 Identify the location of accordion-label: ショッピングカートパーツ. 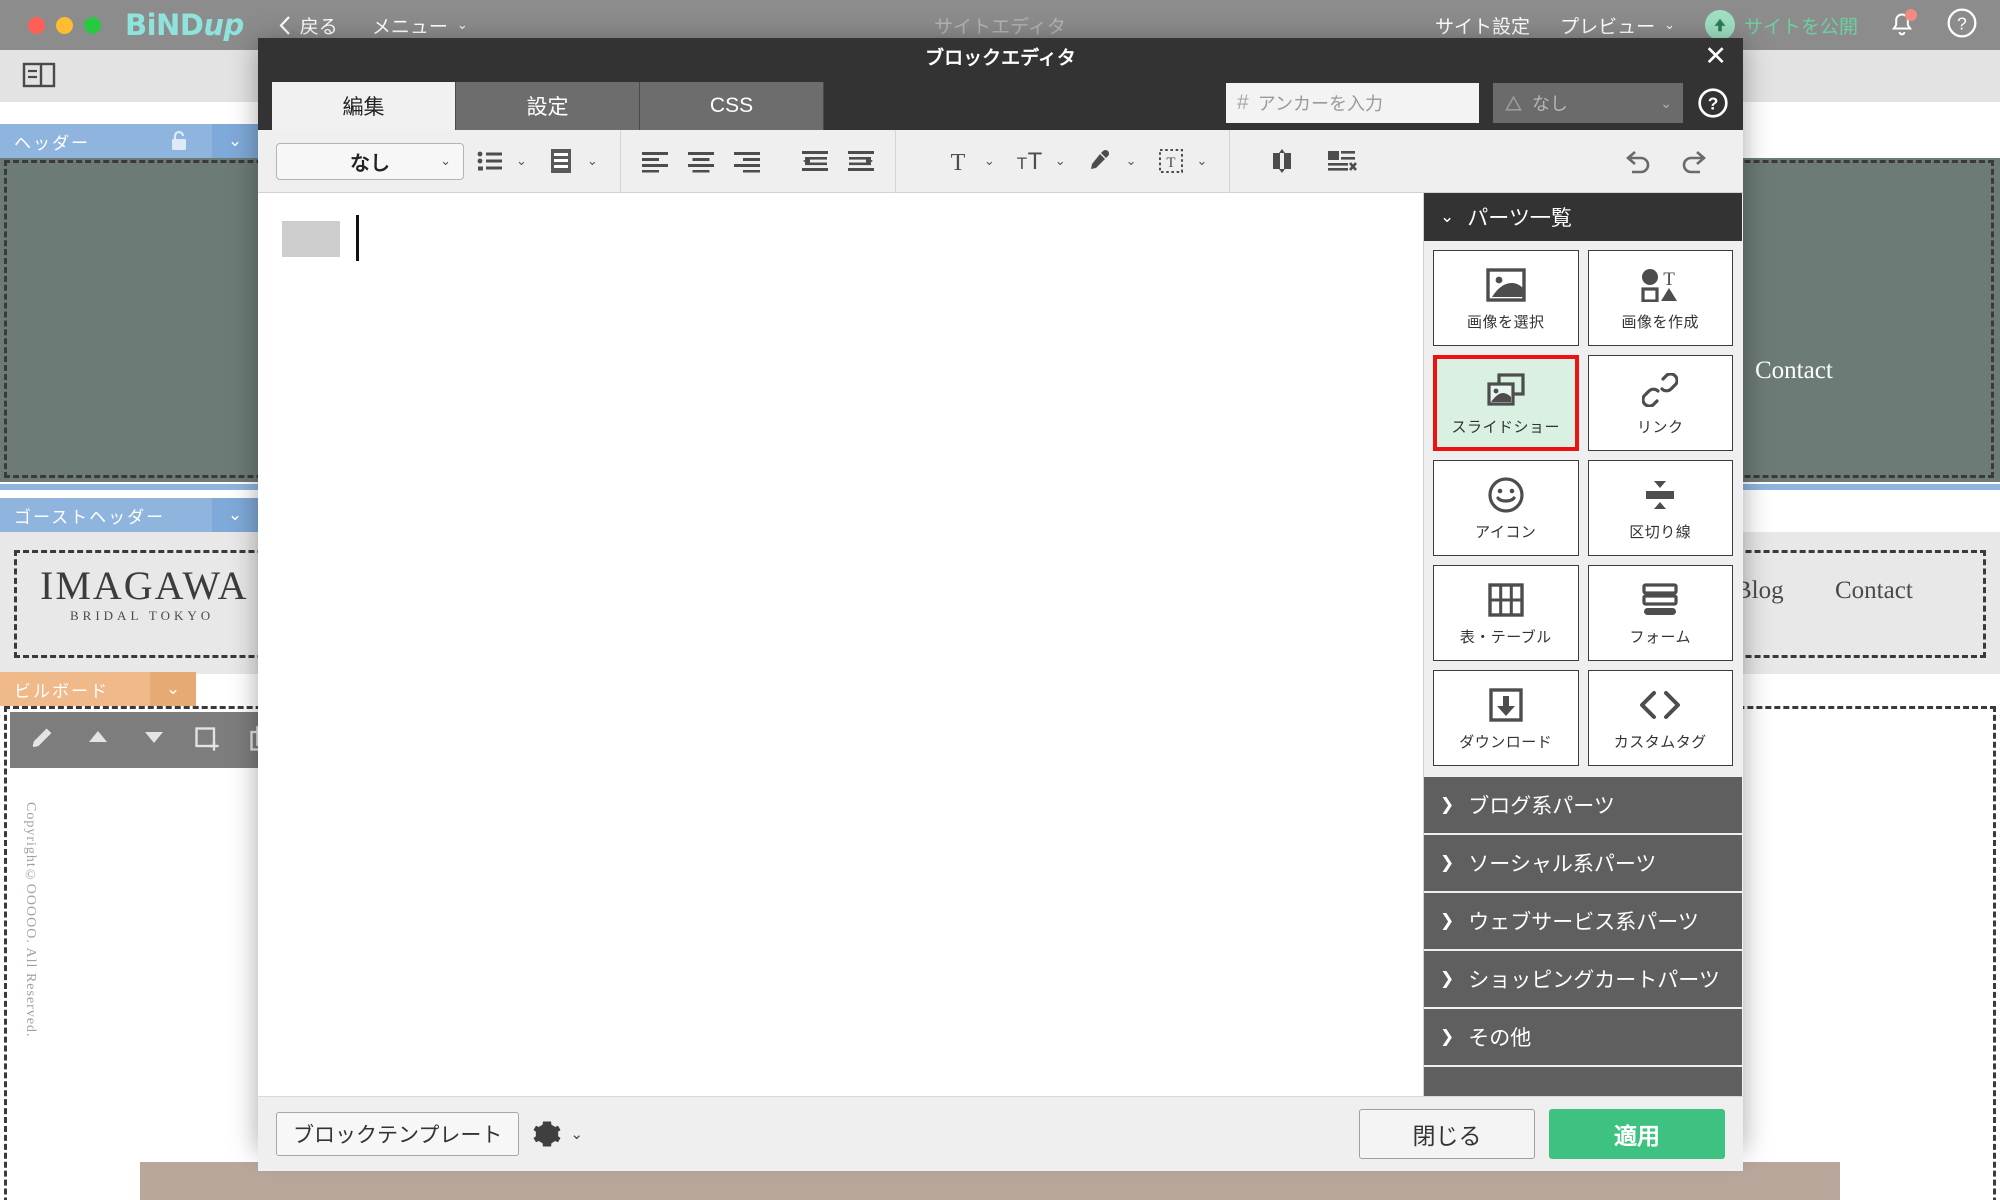
(1594, 980).